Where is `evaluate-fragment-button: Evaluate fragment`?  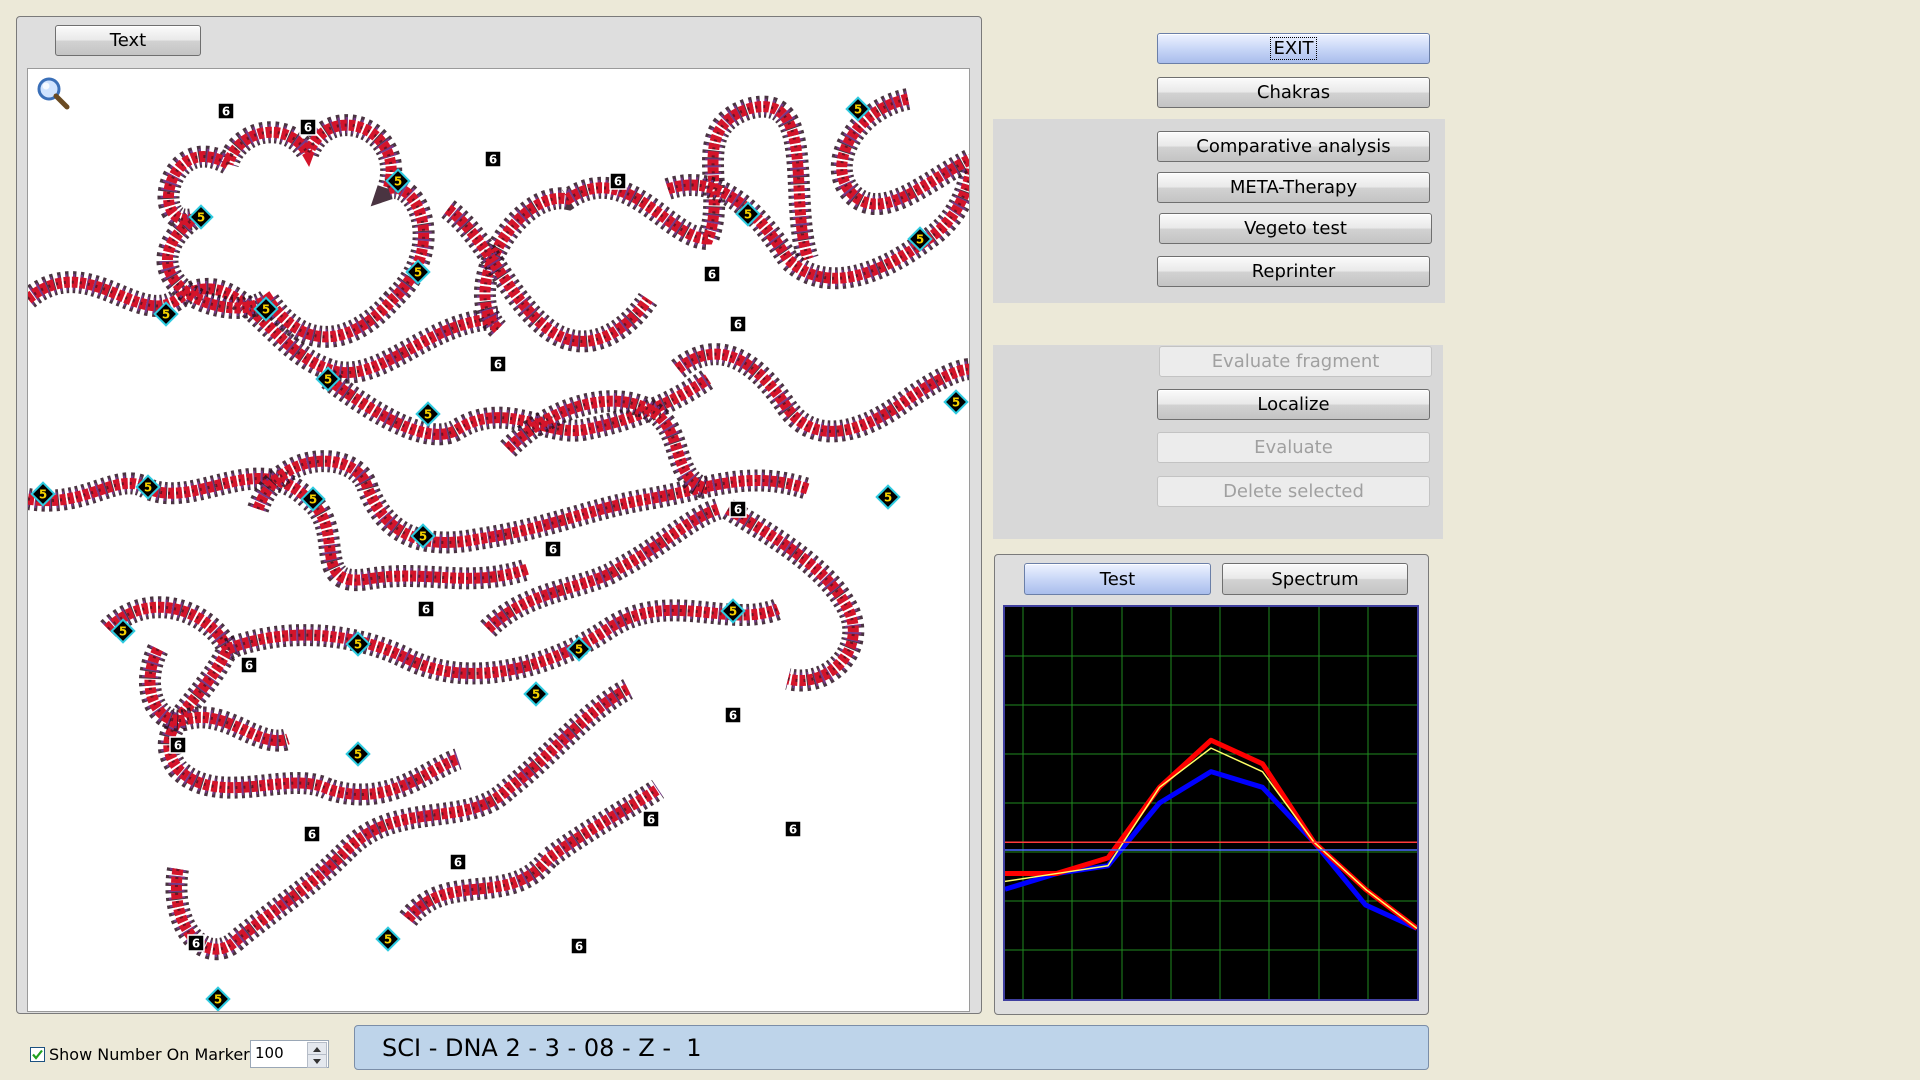
evaluate-fragment-button: Evaluate fragment is located at coordinates (1295, 361).